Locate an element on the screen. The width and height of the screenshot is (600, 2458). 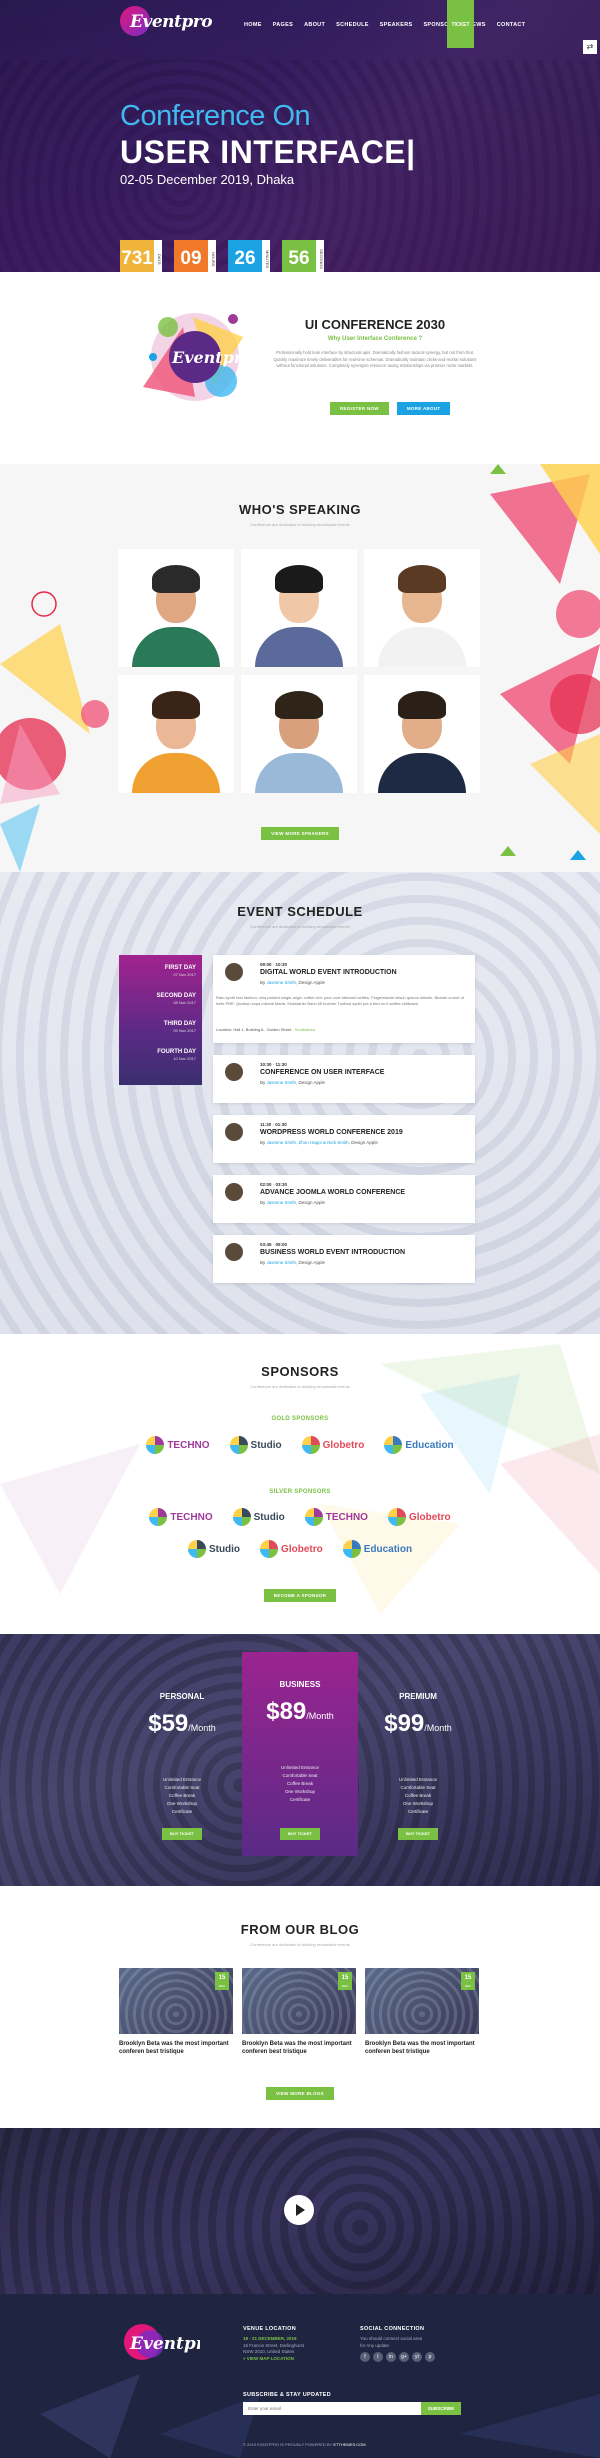
silver-sponsors-heading: SILVER SPONSORS is located at coordinates (300, 1492).